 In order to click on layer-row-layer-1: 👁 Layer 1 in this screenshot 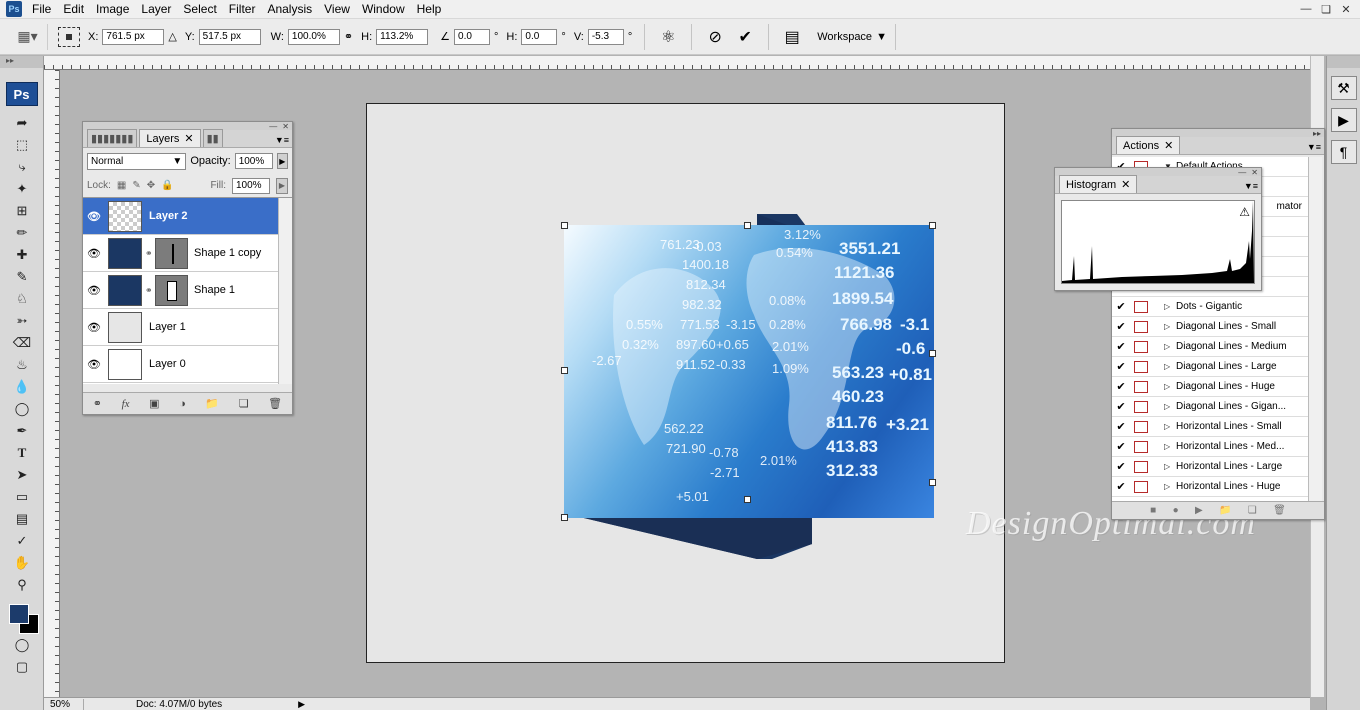, I will do `click(180, 327)`.